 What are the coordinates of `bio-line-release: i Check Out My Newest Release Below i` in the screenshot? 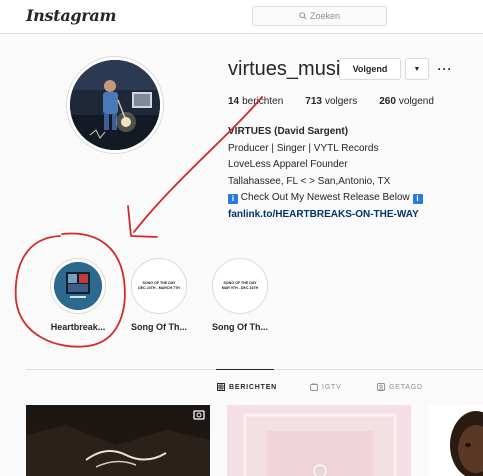 It's located at (325, 198).